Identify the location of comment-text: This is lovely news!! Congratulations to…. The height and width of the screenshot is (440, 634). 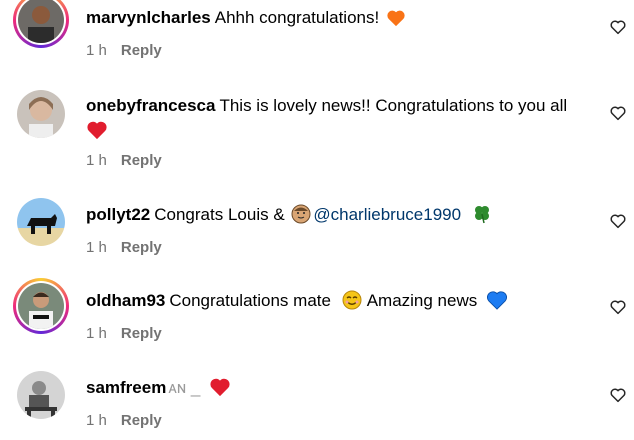
(393, 105).